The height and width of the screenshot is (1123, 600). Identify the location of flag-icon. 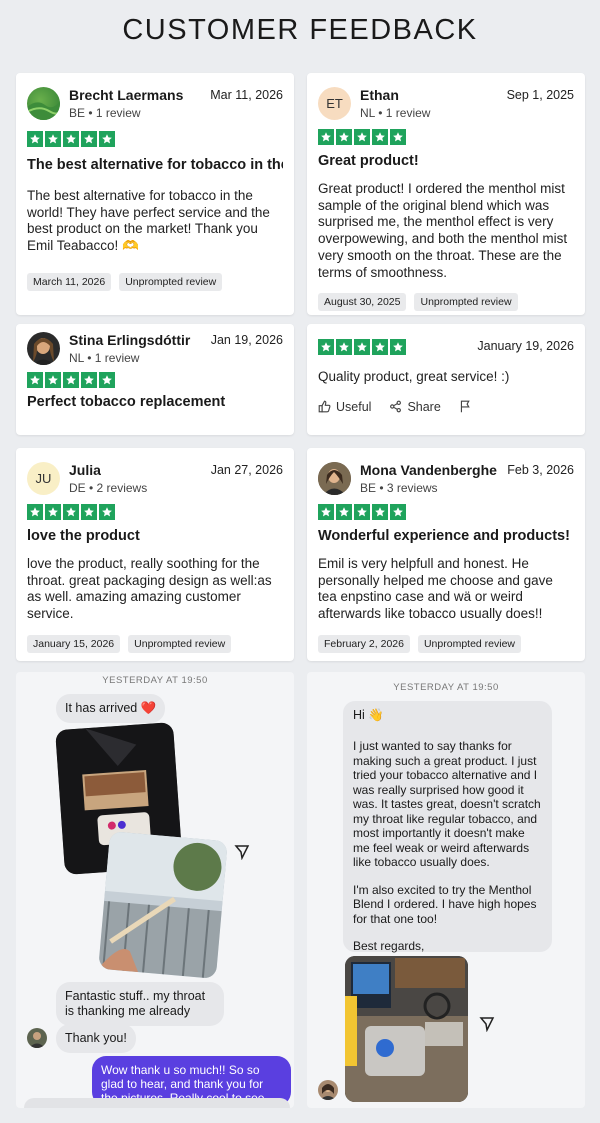
(465, 406).